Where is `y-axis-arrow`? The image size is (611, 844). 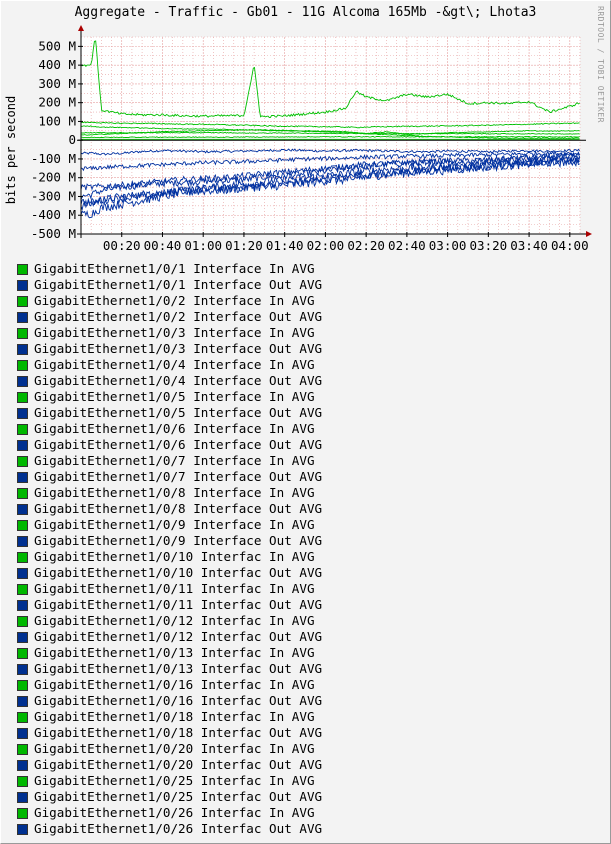 y-axis-arrow is located at coordinates (81, 28).